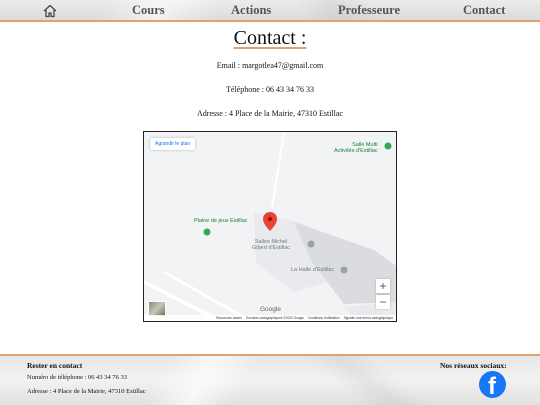  Describe the element at coordinates (383, 286) in the screenshot. I see `zoom-in-button: +` at that location.